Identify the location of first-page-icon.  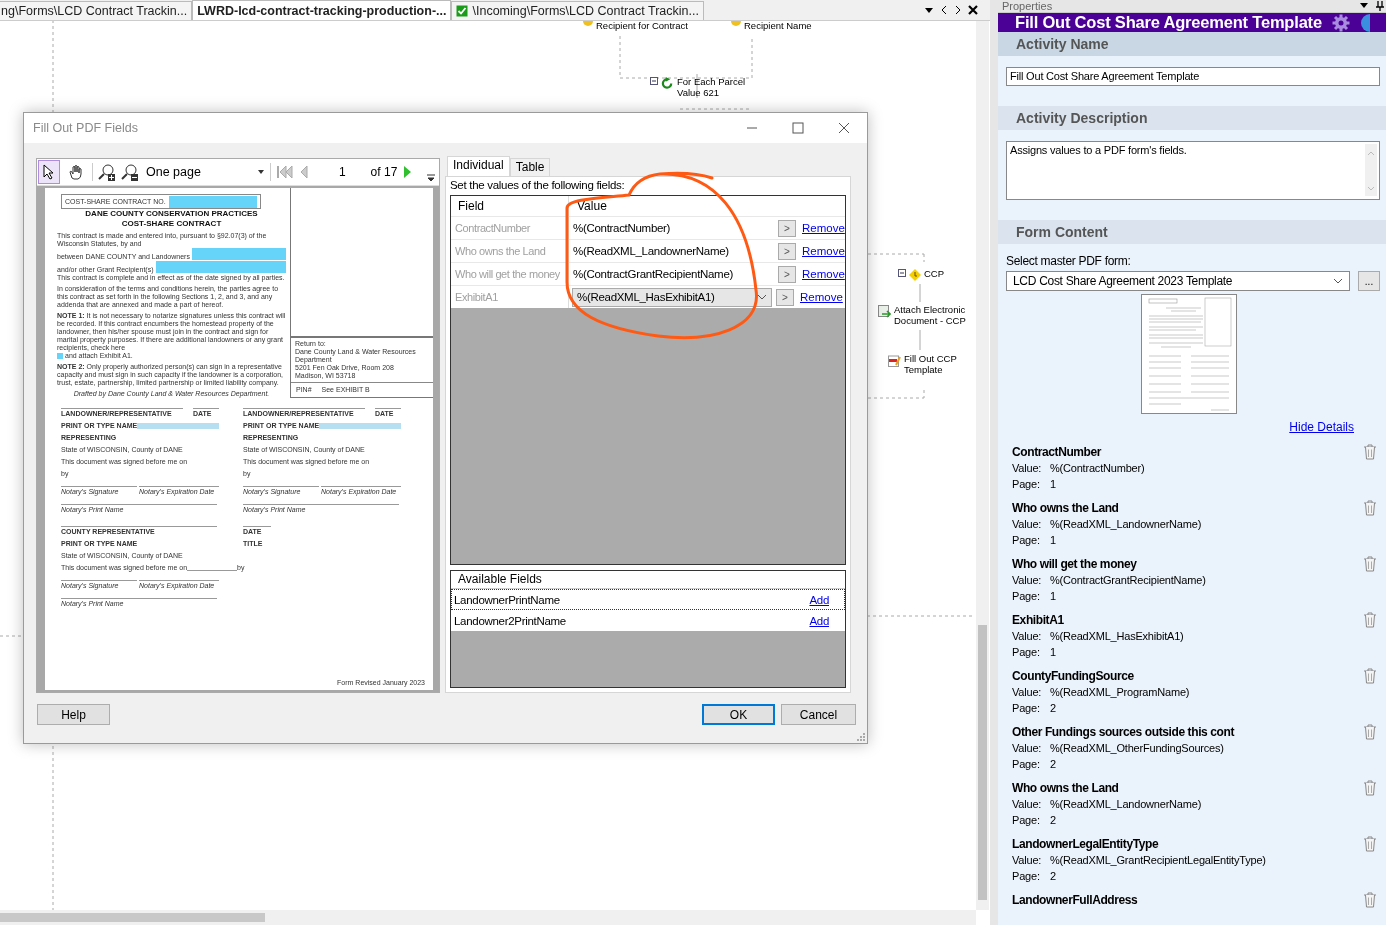
(284, 172).